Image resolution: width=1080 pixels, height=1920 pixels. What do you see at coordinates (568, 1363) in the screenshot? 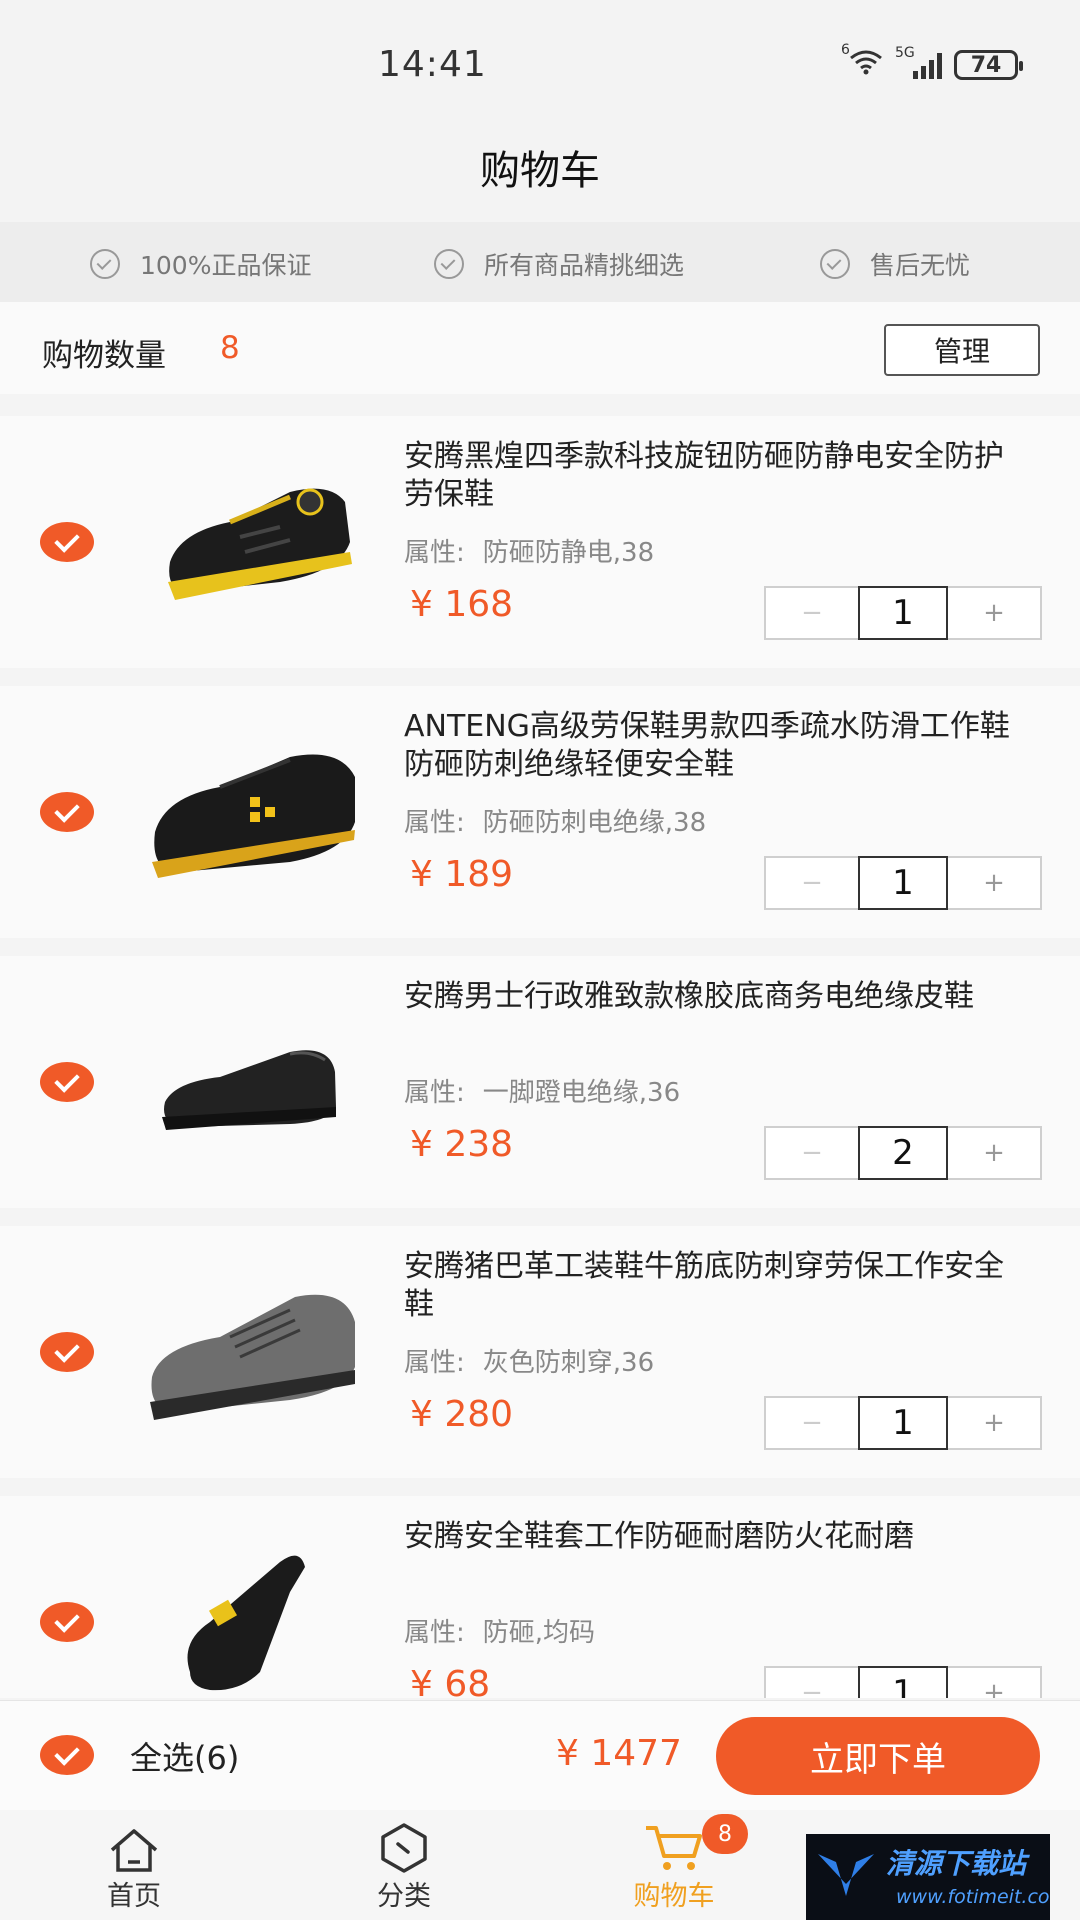
I see `attribute-value: 灰色防刺穿,36` at bounding box center [568, 1363].